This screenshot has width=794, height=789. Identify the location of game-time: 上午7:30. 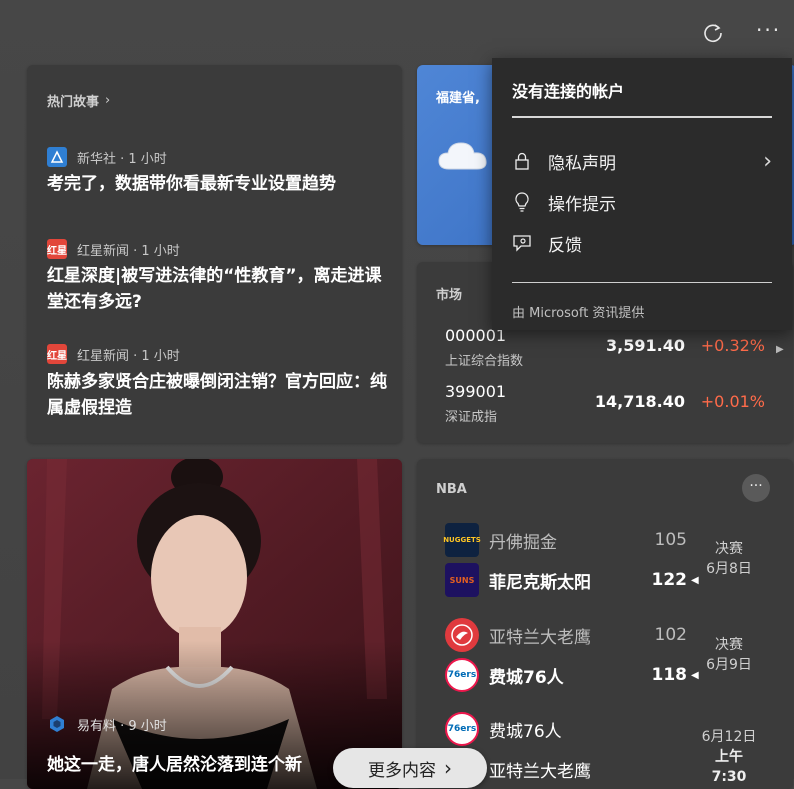
(729, 767).